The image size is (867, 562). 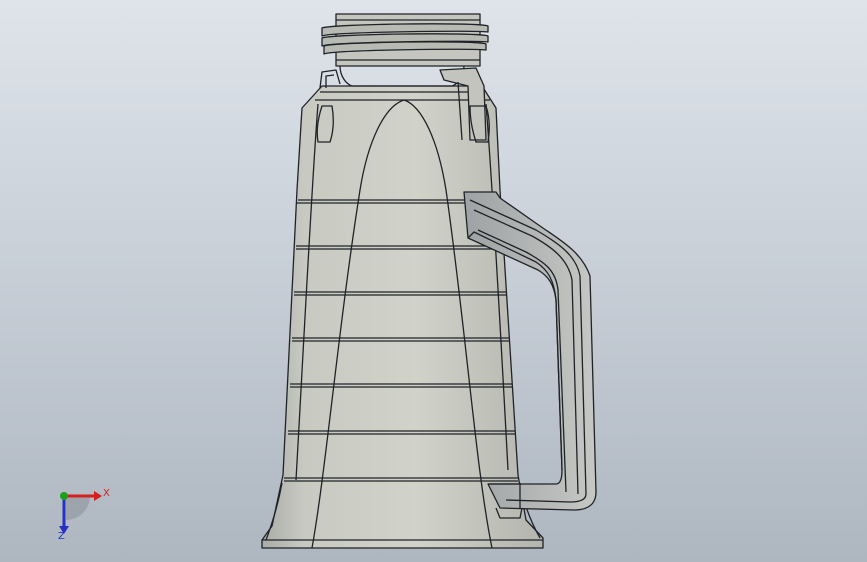 I want to click on triad-shadow, so click(x=78, y=508).